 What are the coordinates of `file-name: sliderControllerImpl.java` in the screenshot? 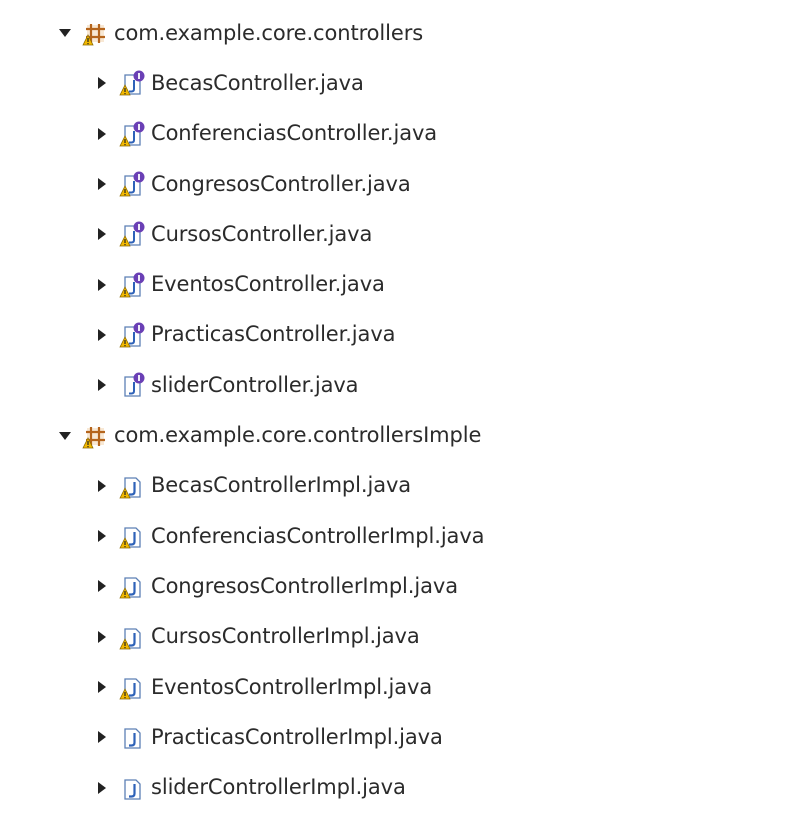 It's located at (278, 787).